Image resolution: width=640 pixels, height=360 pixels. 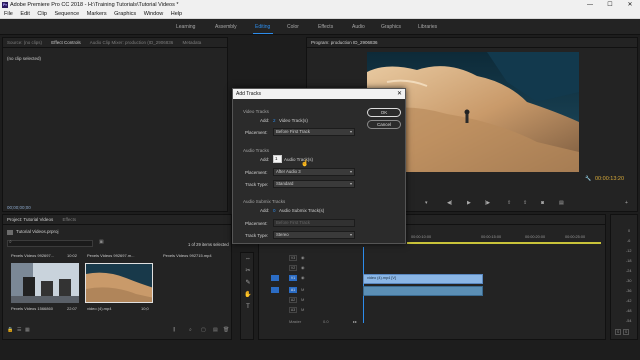 What do you see at coordinates (326, 321) in the screenshot?
I see `master-value: 0.0` at bounding box center [326, 321].